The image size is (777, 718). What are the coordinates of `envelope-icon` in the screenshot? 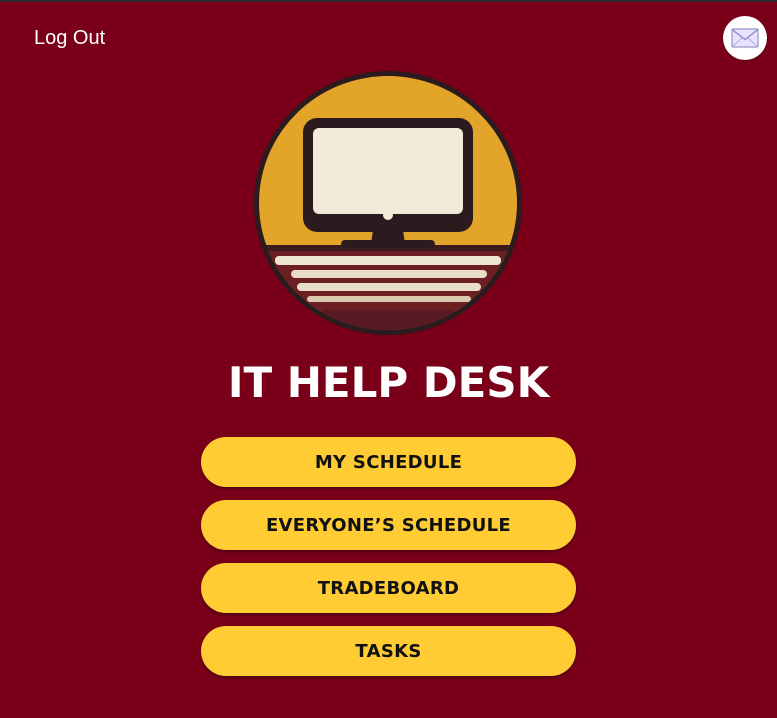 It's located at (745, 38).